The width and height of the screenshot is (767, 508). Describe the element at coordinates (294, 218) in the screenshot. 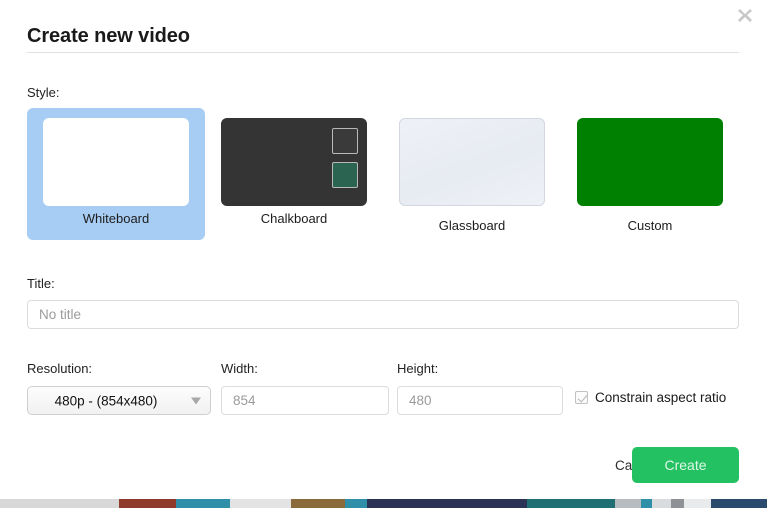

I see `style-option-label: Chalkboard` at that location.